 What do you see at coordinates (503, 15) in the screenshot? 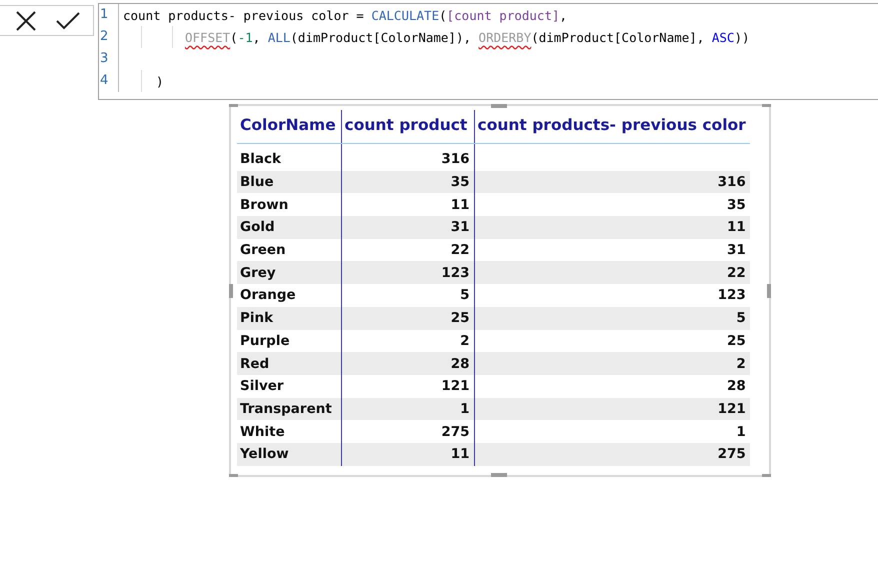
I see `code-token: [count product]` at bounding box center [503, 15].